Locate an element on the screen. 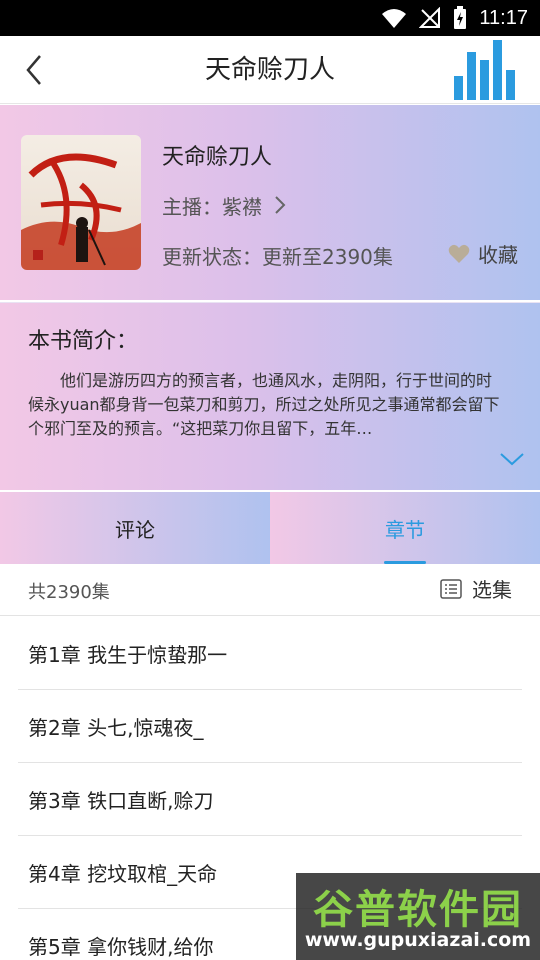  chevron-right-icon is located at coordinates (280, 205).